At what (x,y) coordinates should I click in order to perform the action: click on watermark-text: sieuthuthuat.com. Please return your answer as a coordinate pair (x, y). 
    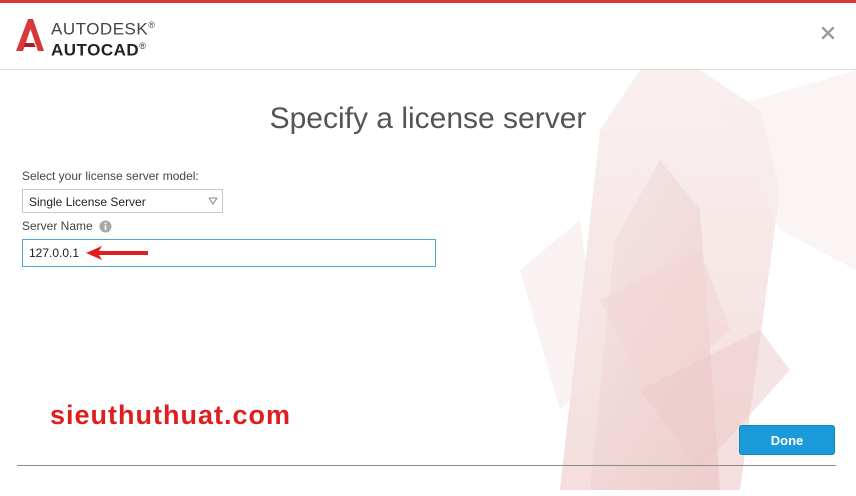
    Looking at the image, I should click on (171, 415).